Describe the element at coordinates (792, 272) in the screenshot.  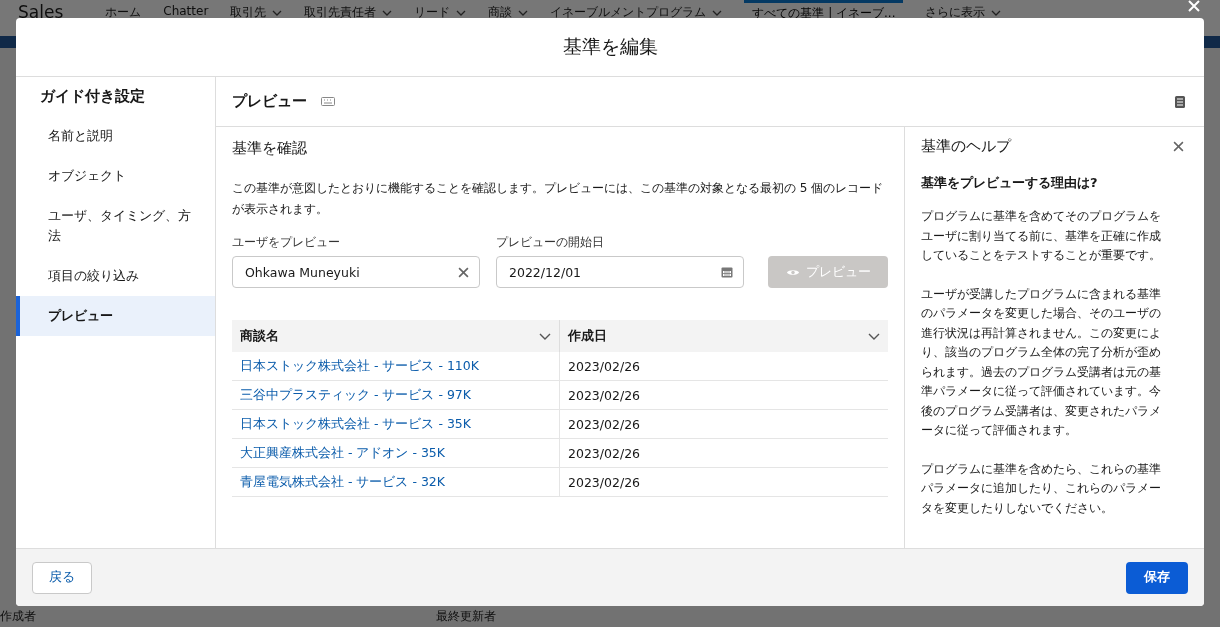
I see `eye-icon` at that location.